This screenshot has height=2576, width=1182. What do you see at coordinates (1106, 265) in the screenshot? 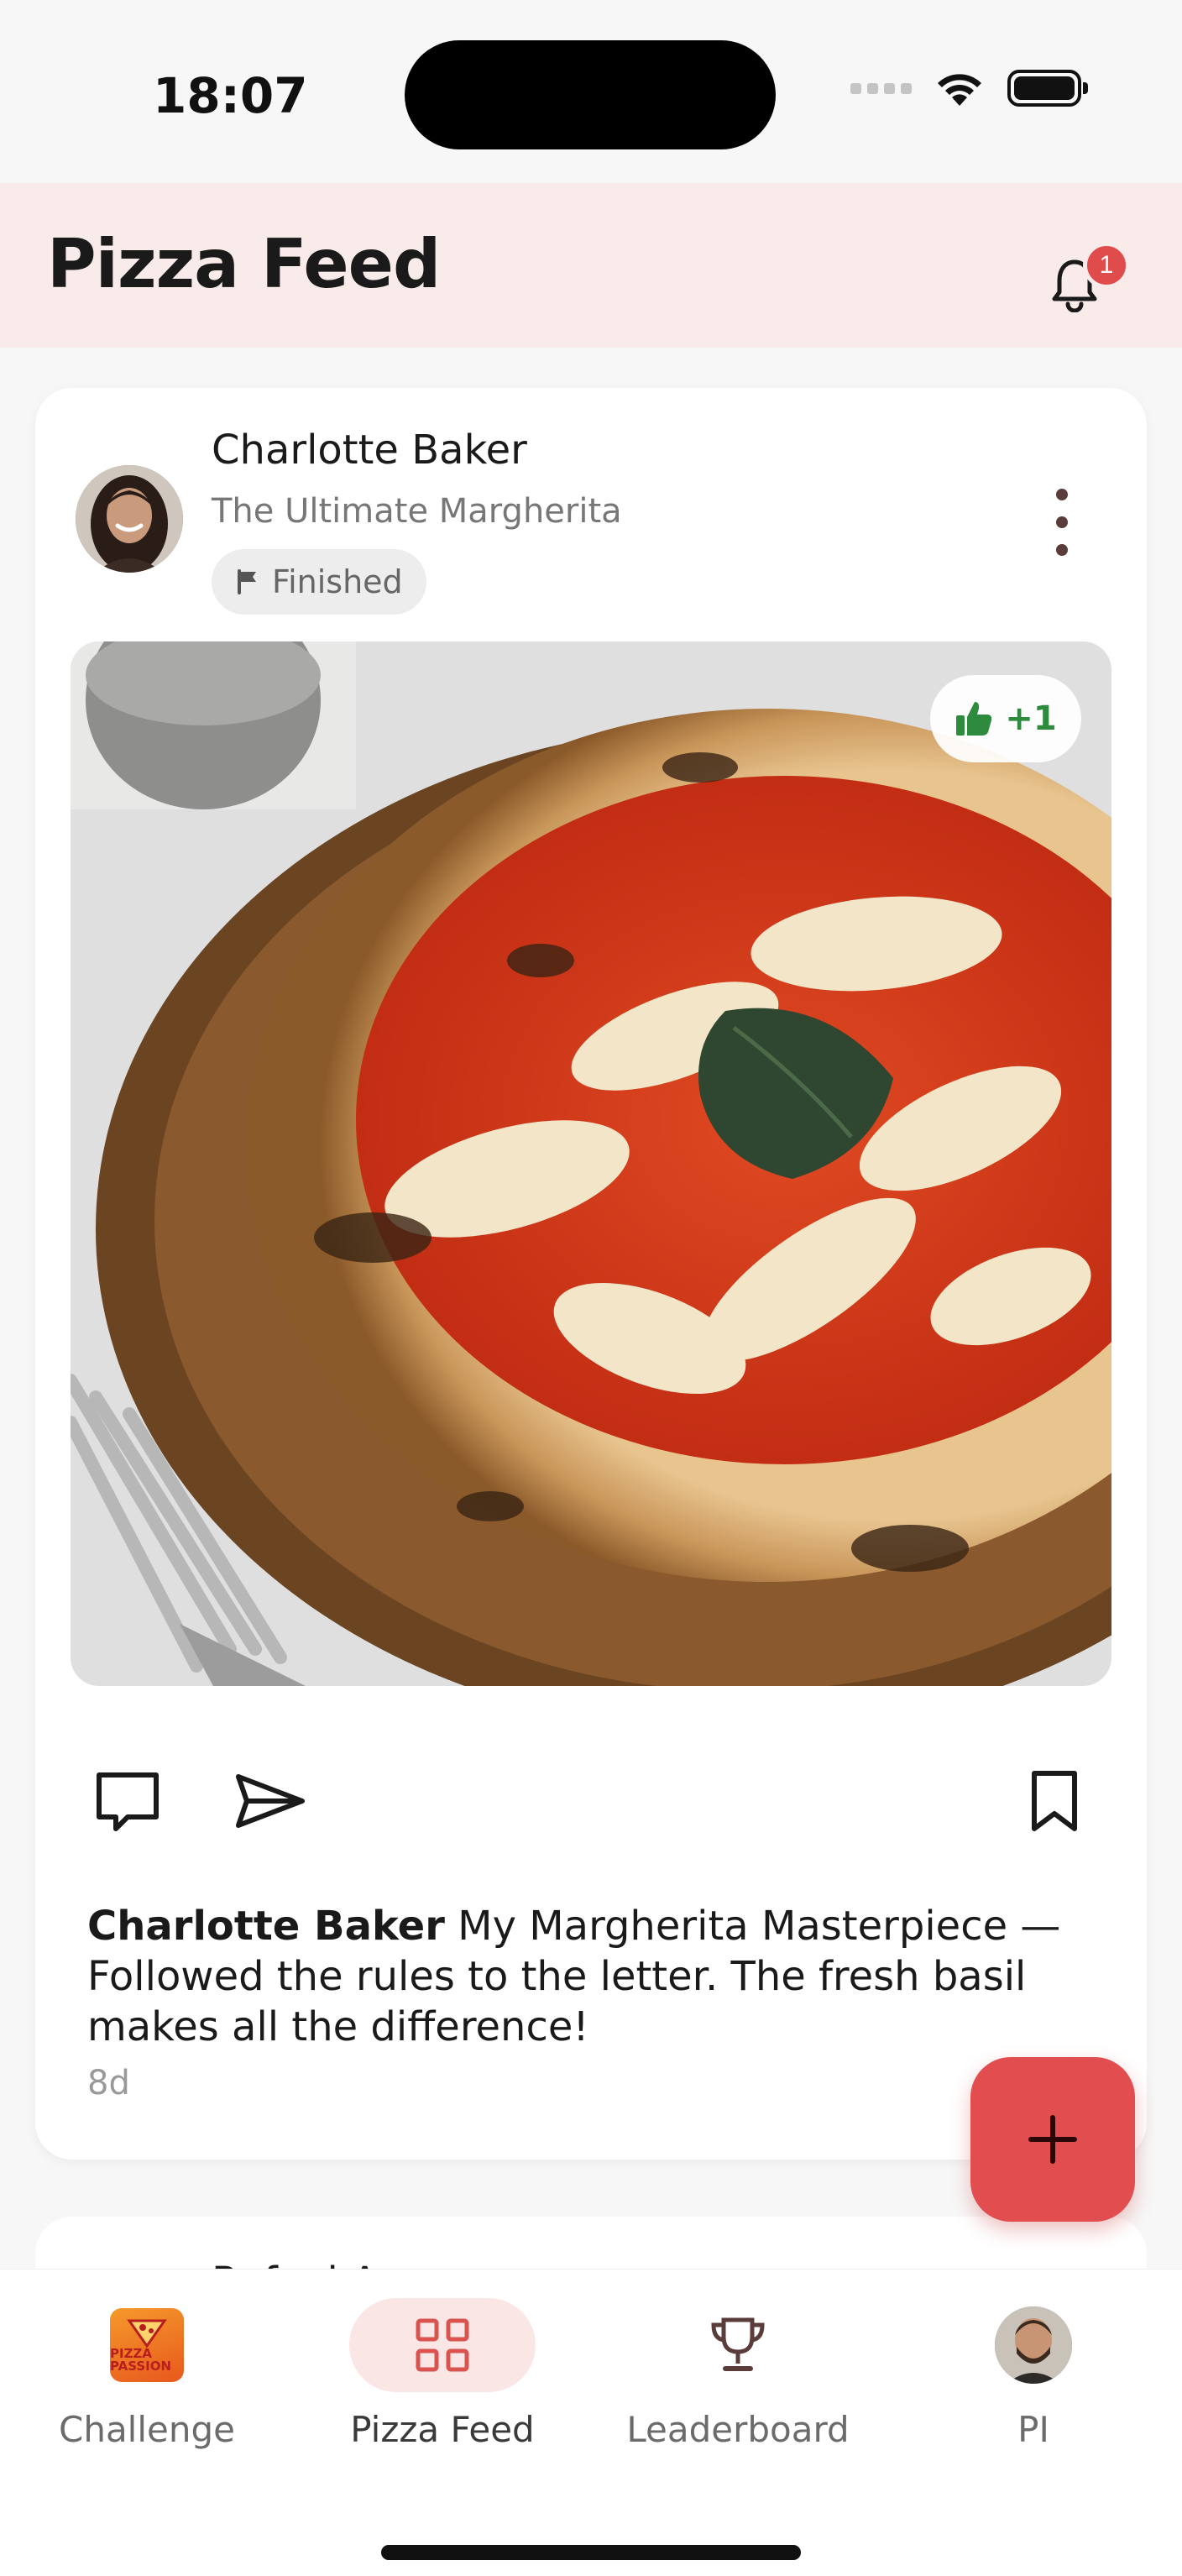
I see `notification-badge: 1` at bounding box center [1106, 265].